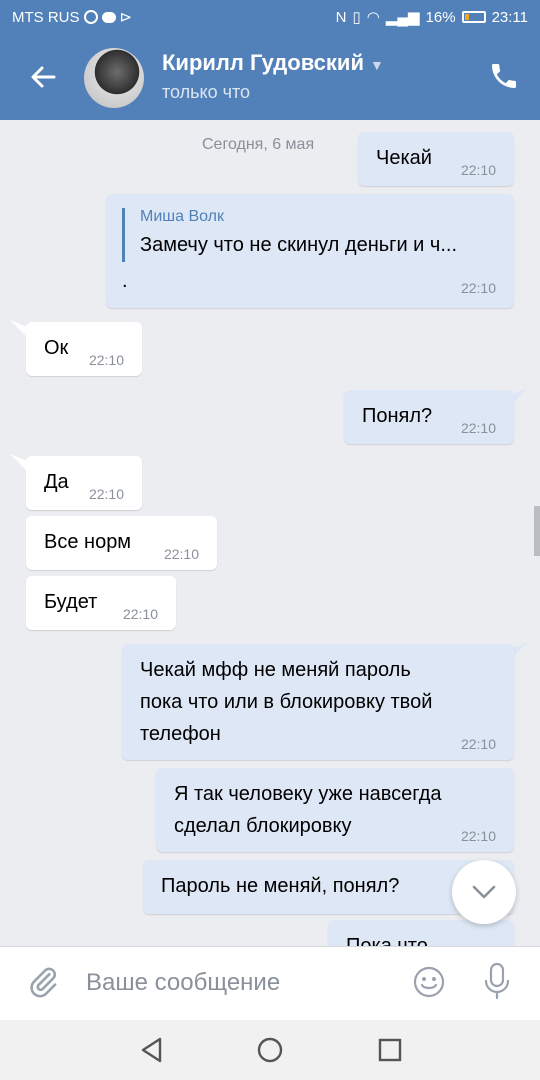 This screenshot has height=1080, width=540. I want to click on paperclip-icon, so click(43, 982).